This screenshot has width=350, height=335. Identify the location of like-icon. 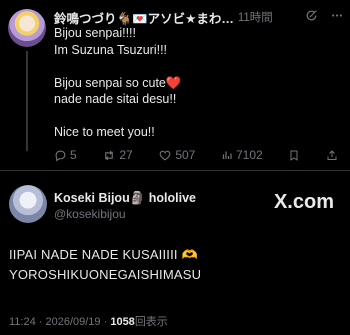
(165, 155).